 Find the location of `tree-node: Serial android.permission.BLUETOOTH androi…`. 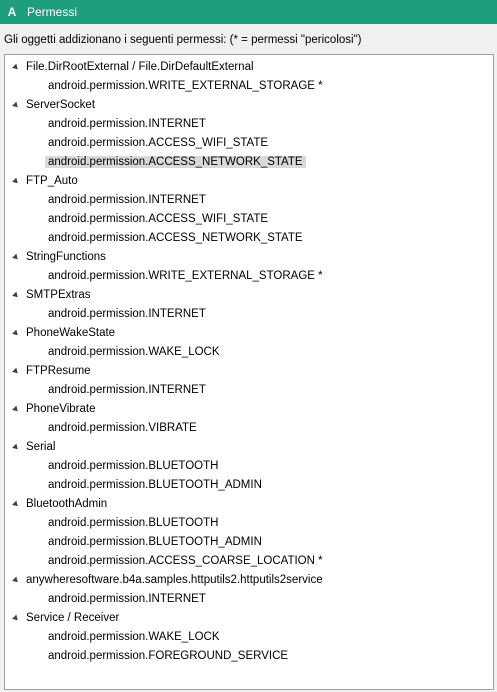

tree-node: Serial android.permission.BLUETOOTH androi… is located at coordinates (249, 466).